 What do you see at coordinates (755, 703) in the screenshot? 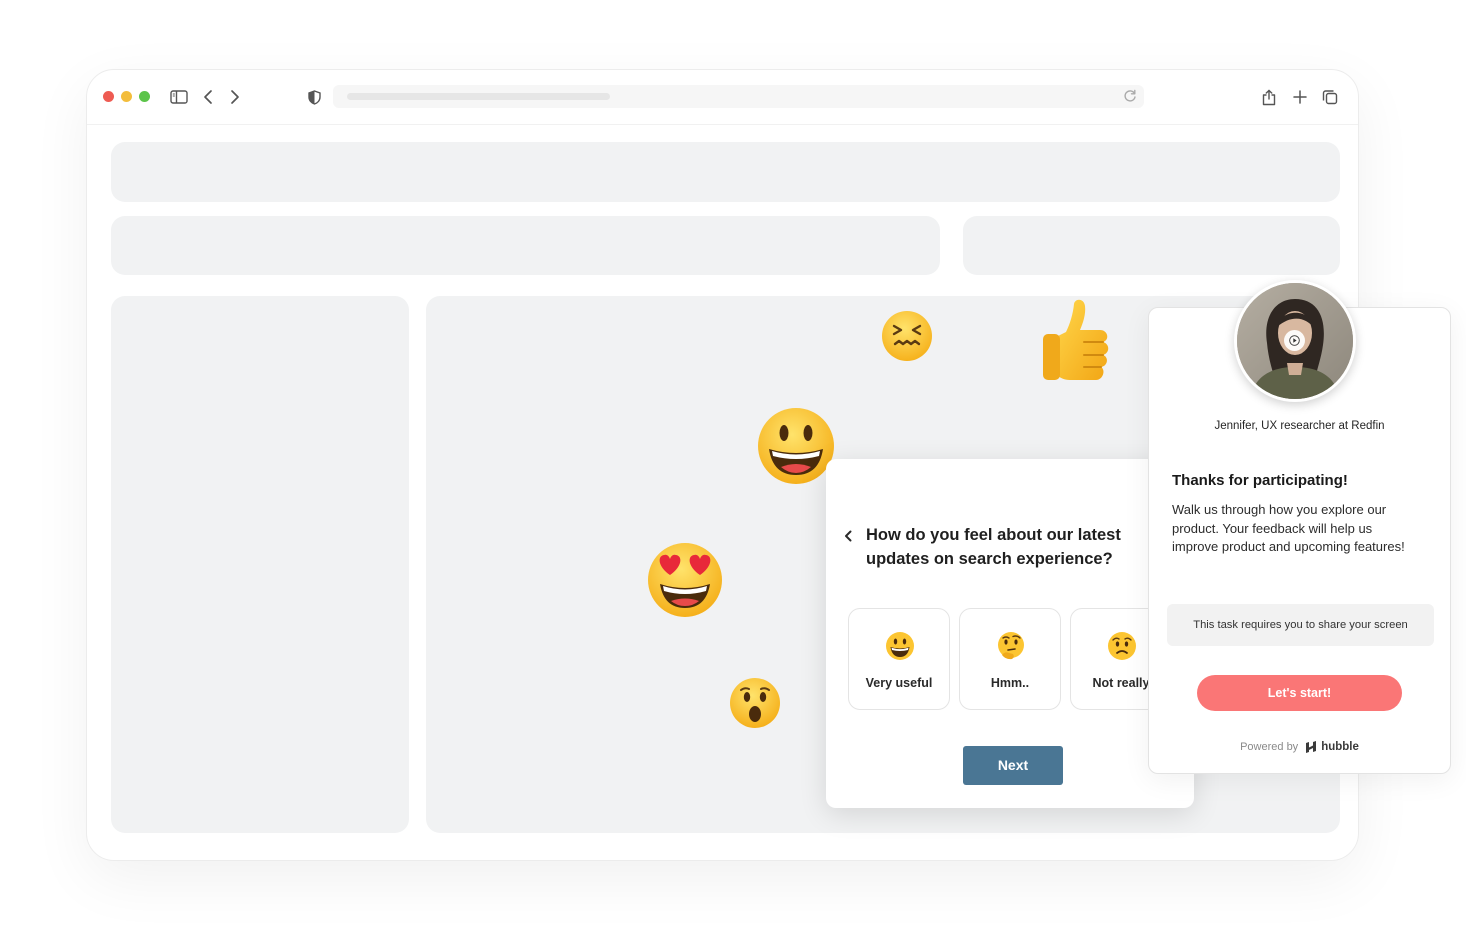
I see `astonished-face-icon` at bounding box center [755, 703].